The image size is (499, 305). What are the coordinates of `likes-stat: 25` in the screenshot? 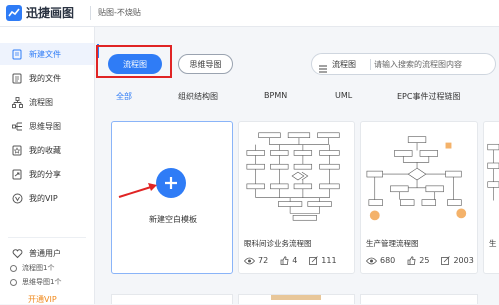 It's located at (418, 260).